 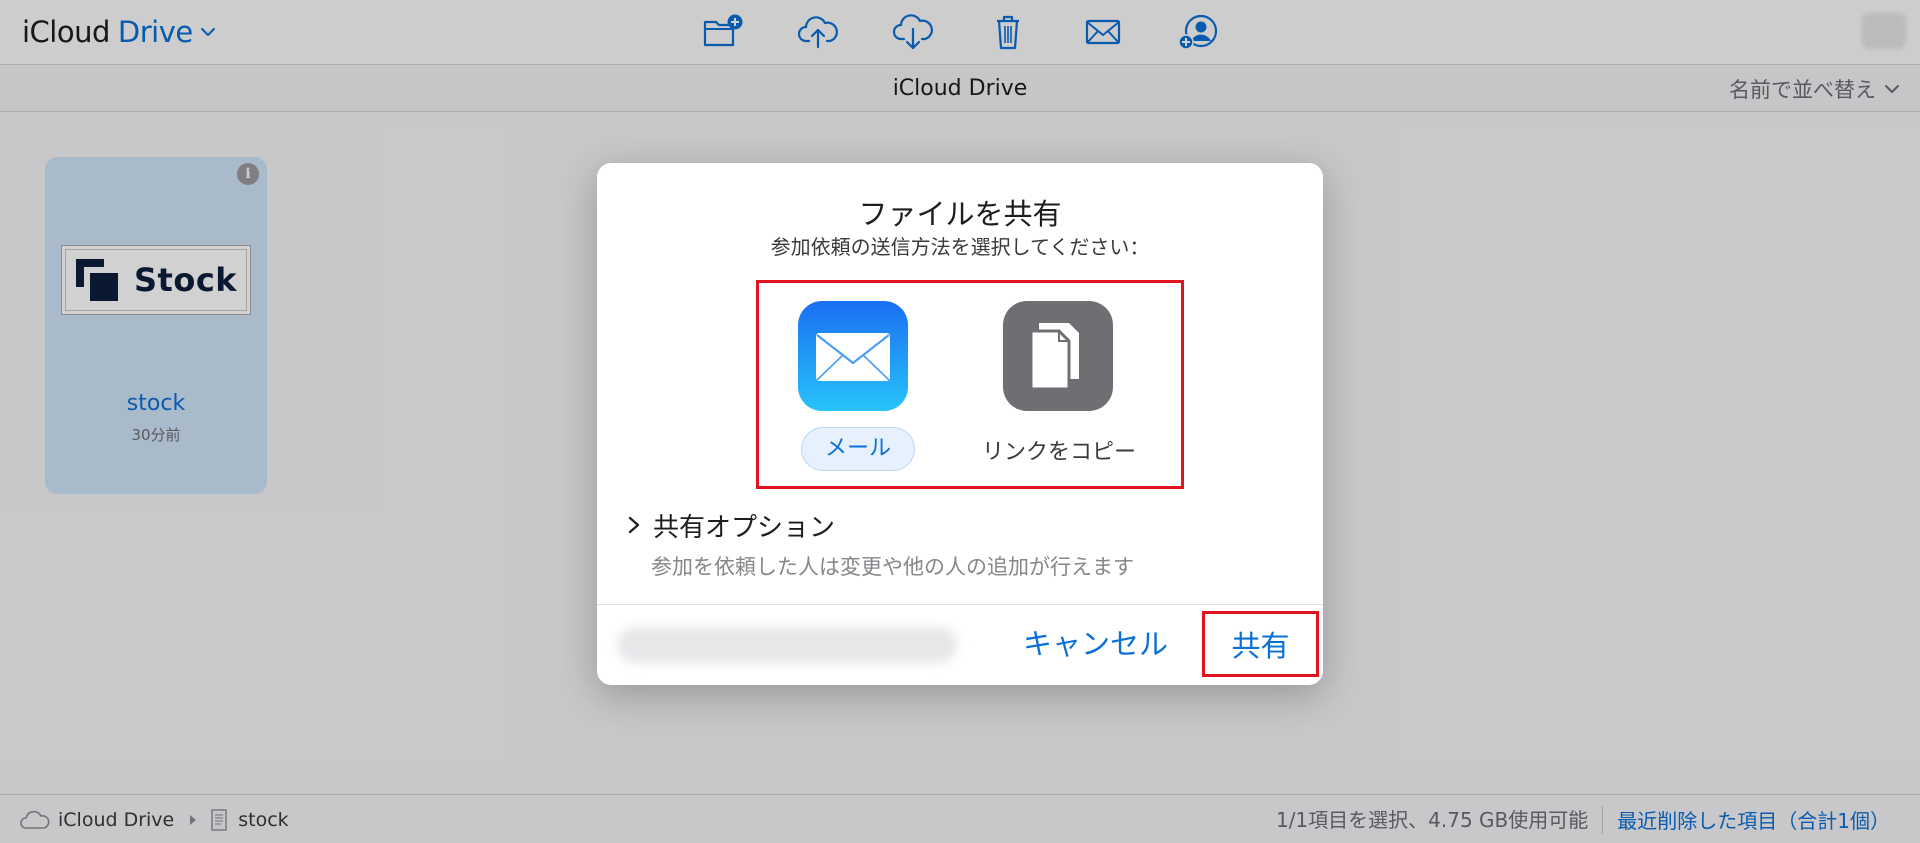 What do you see at coordinates (1058, 452) in the screenshot?
I see `copy-link-method-label: リンクをコピー` at bounding box center [1058, 452].